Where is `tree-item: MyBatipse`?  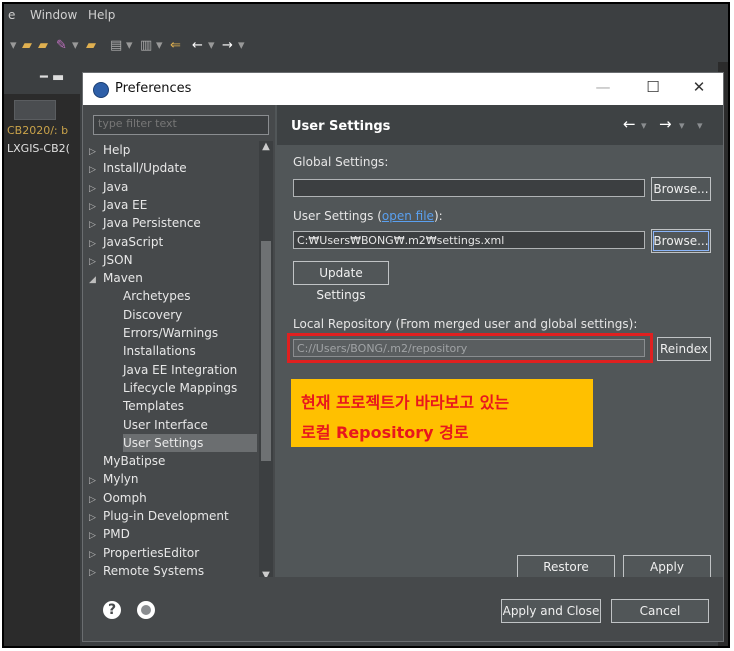 tree-item: MyBatipse is located at coordinates (173, 461).